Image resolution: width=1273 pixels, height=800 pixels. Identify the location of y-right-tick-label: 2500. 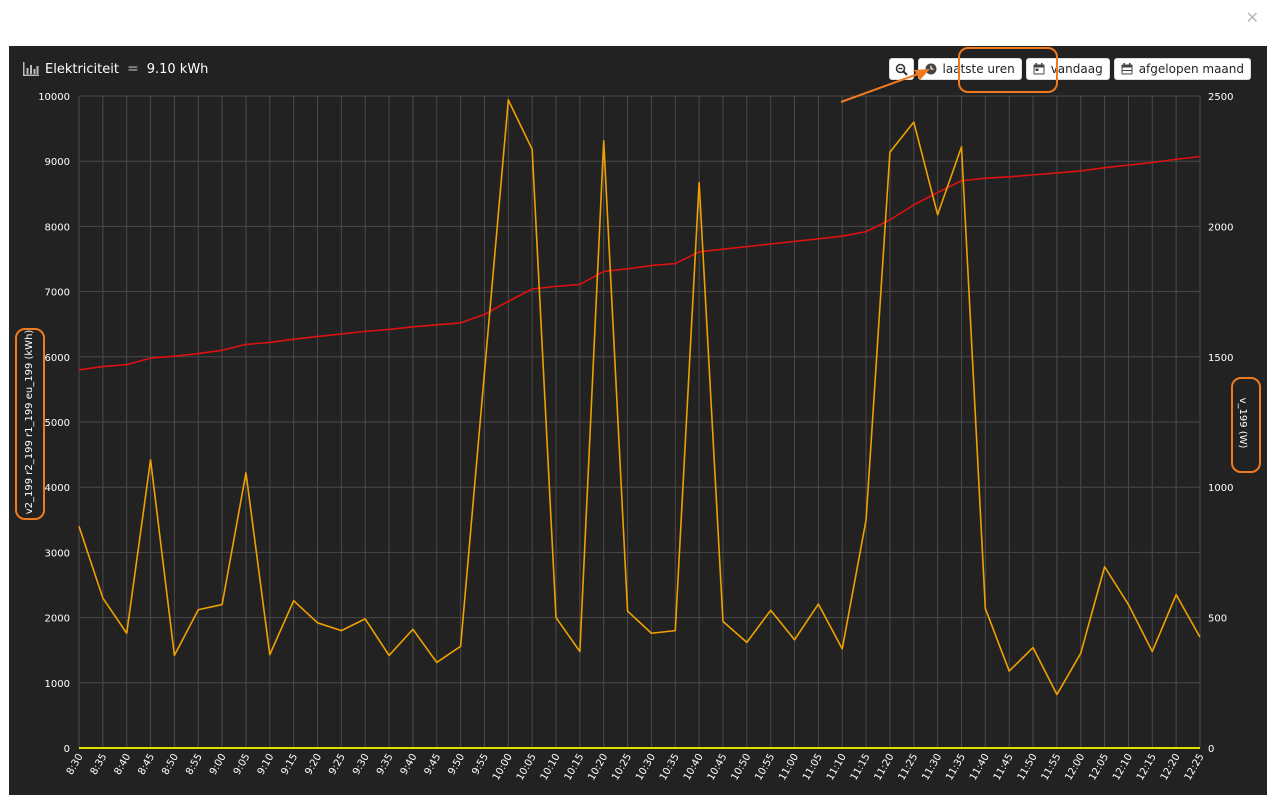
(1220, 97).